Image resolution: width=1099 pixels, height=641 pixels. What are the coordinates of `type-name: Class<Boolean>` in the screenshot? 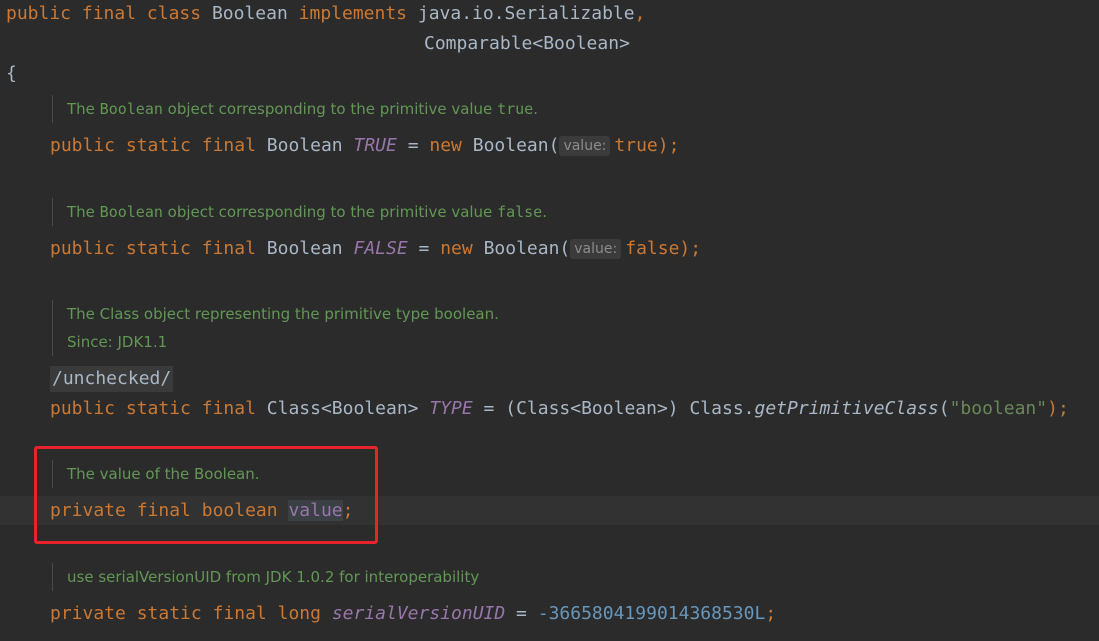 It's located at (342, 408).